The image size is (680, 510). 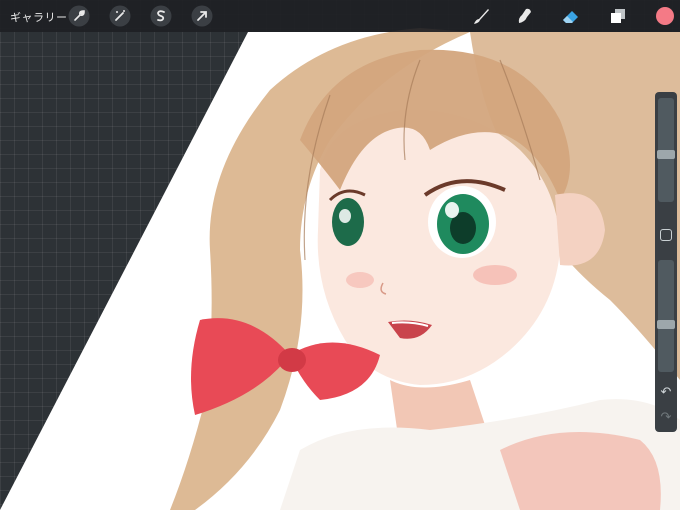 What do you see at coordinates (618, 16) in the screenshot?
I see `layers-icon` at bounding box center [618, 16].